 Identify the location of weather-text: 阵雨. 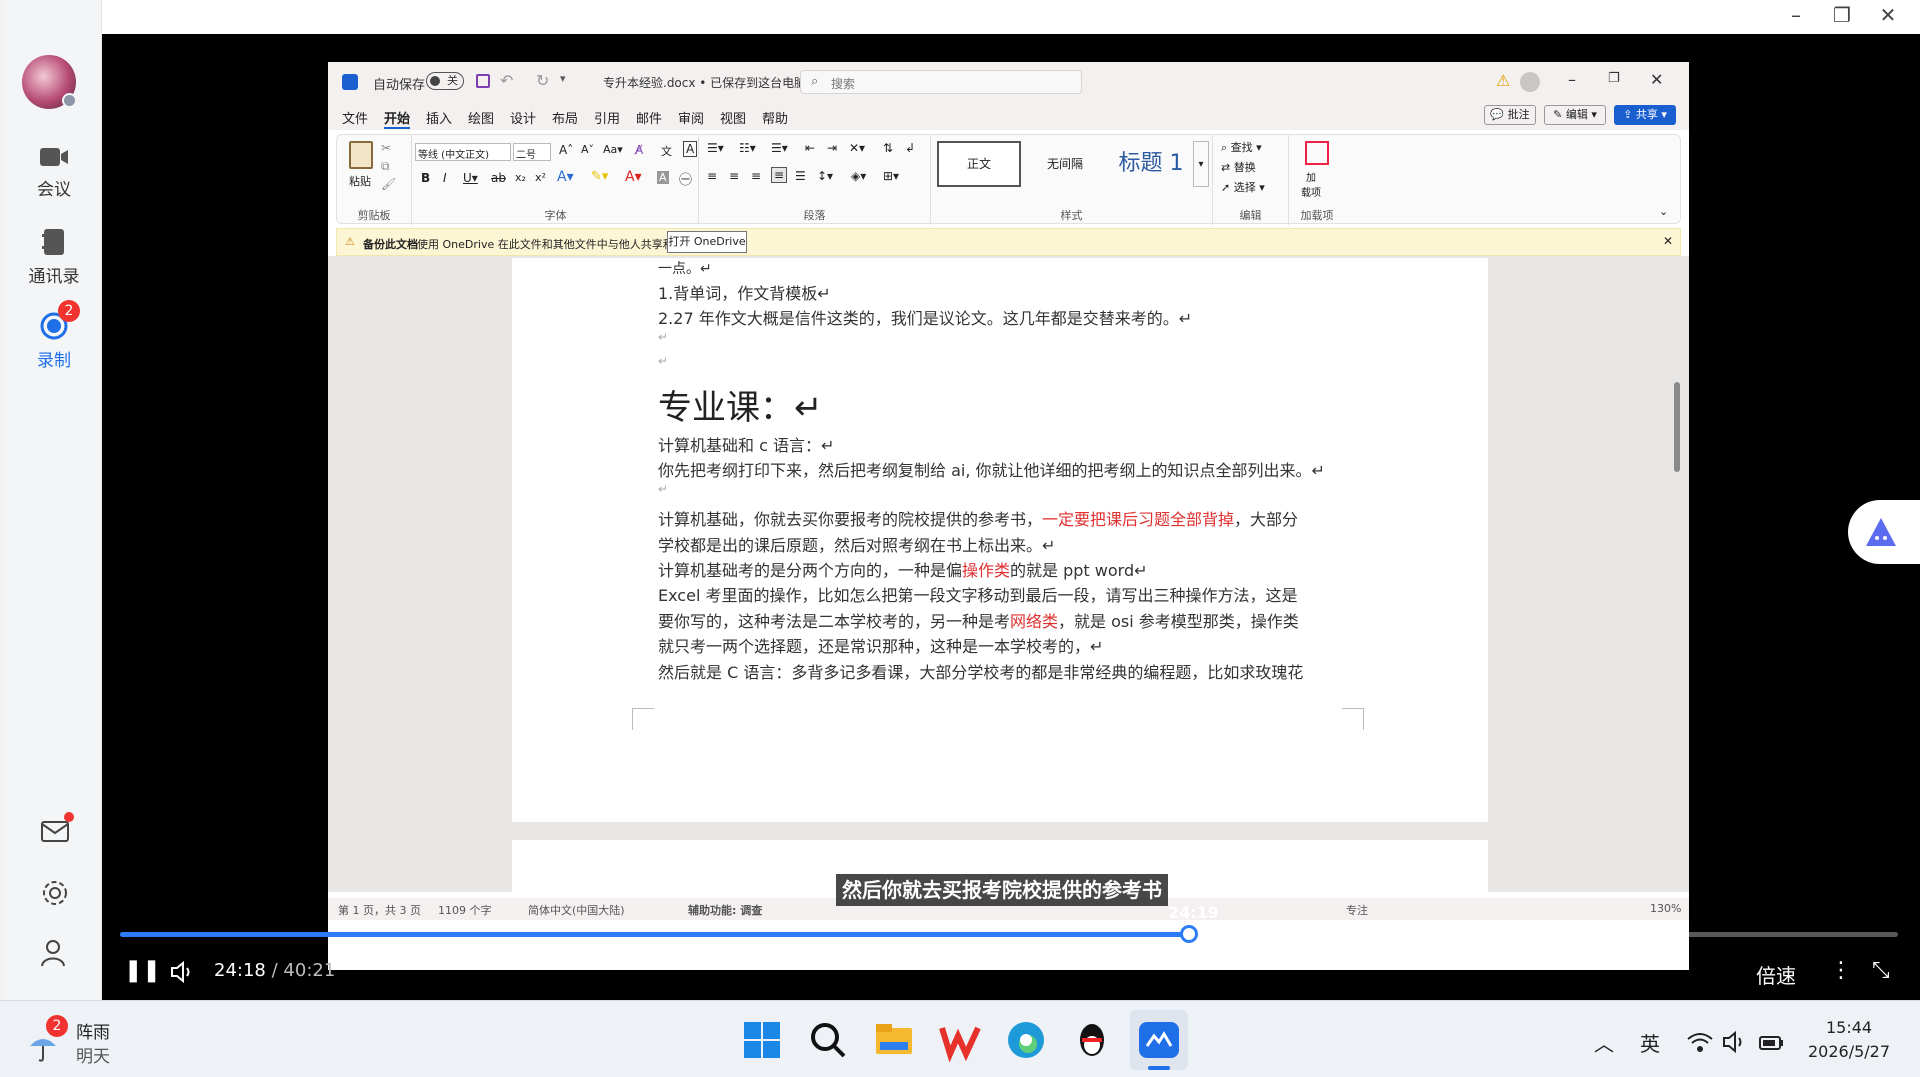
(93, 1030).